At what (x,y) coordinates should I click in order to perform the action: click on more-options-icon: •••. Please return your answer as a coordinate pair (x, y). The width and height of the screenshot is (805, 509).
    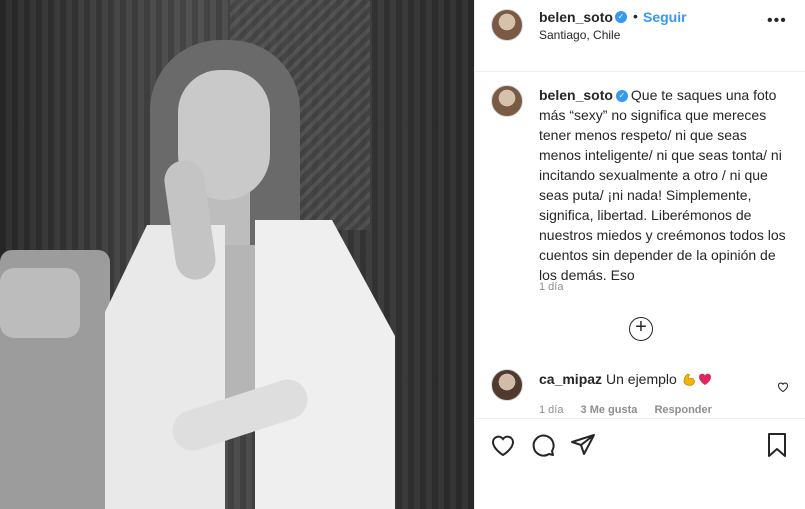
    Looking at the image, I should click on (777, 21).